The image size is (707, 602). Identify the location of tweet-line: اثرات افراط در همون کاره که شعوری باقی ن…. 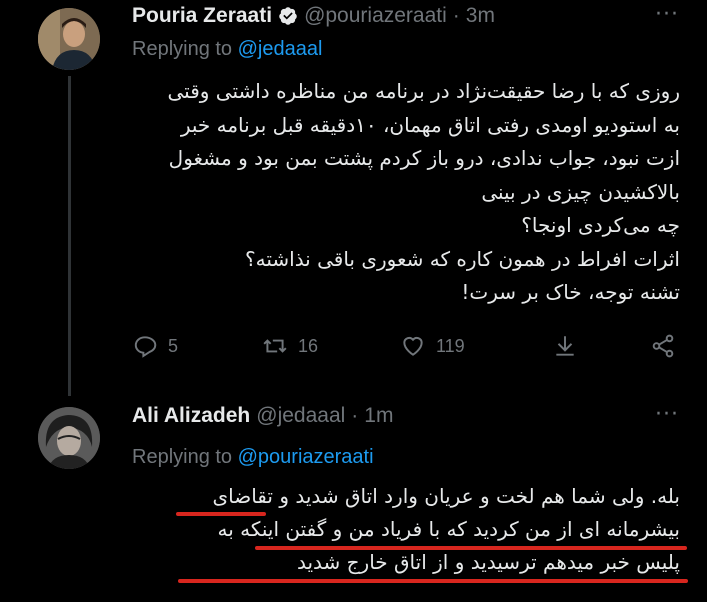
(462, 258).